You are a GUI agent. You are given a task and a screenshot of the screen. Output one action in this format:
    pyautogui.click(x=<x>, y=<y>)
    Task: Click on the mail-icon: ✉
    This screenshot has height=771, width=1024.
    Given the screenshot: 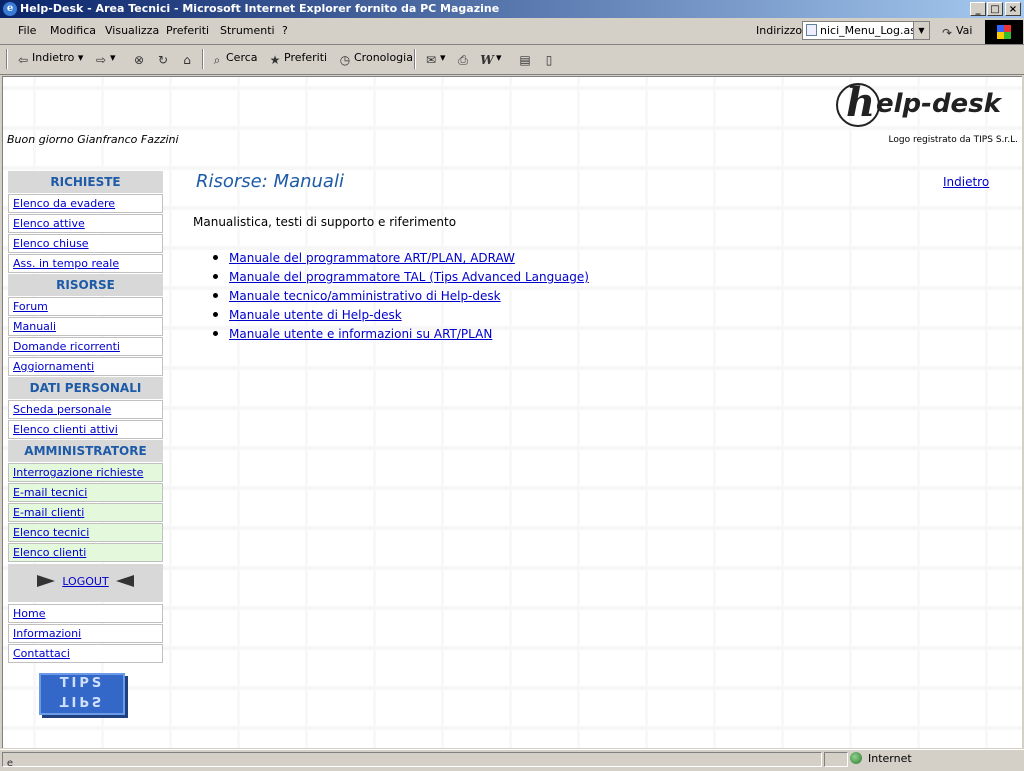 What is the action you would take?
    pyautogui.click(x=431, y=60)
    